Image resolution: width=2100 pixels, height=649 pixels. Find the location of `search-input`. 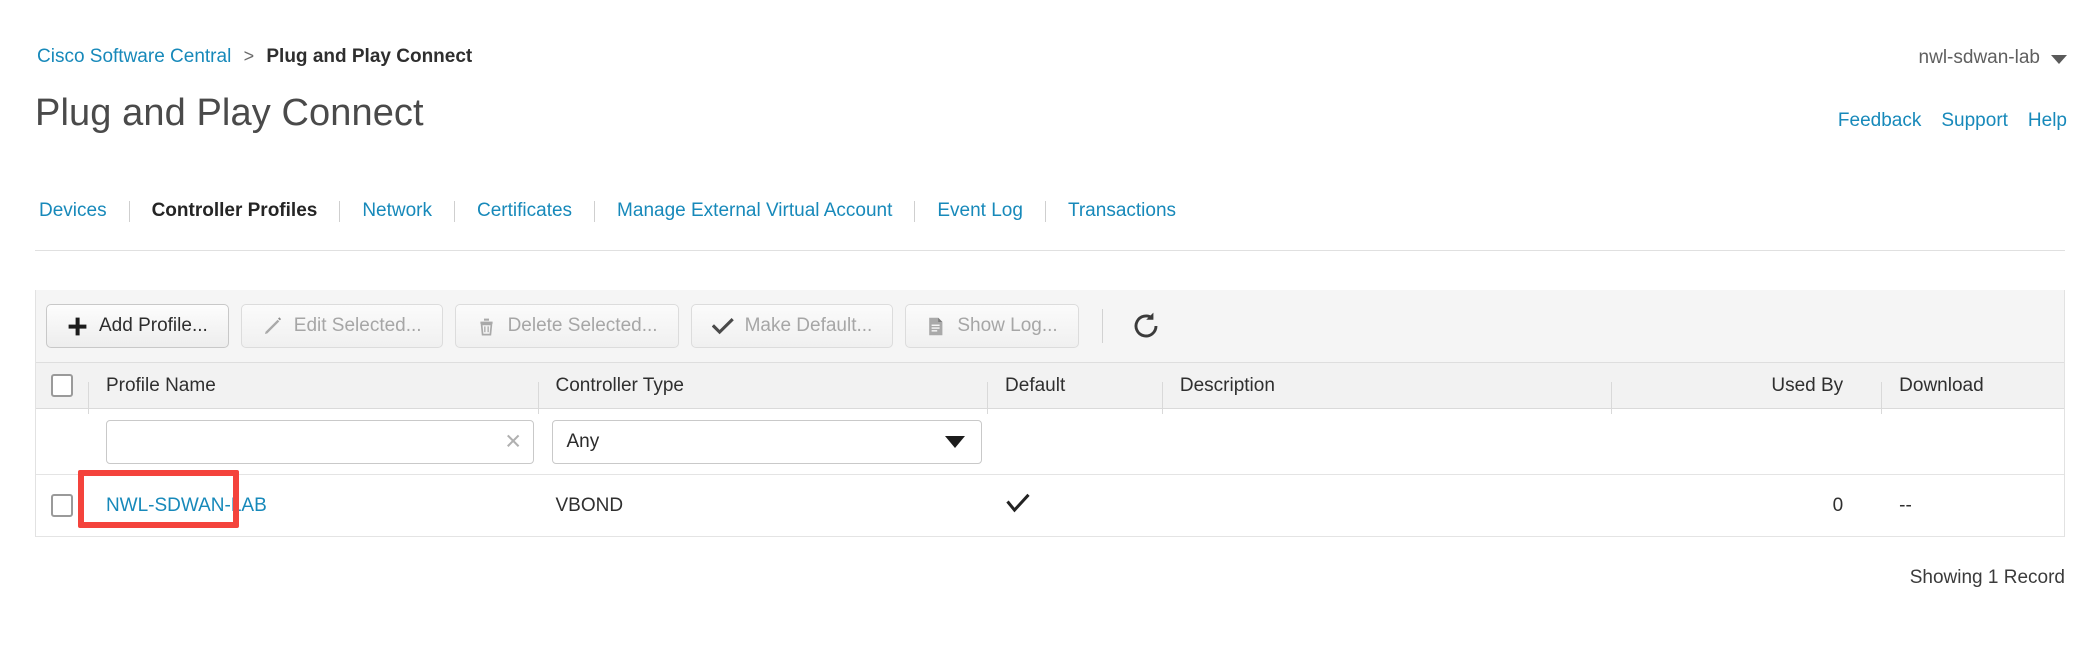

search-input is located at coordinates (319, 441).